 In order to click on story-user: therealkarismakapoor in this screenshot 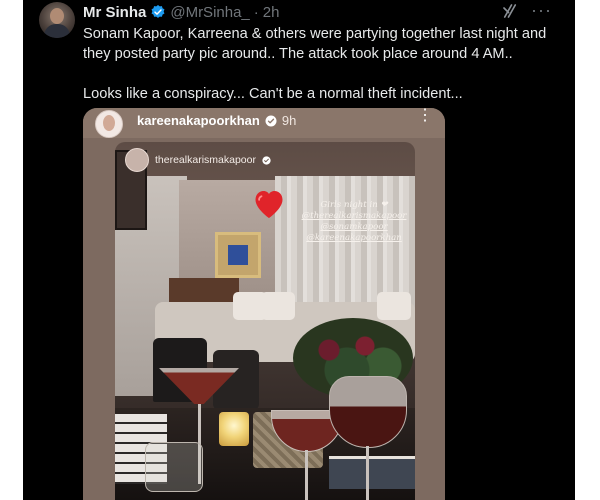, I will do `click(198, 160)`.